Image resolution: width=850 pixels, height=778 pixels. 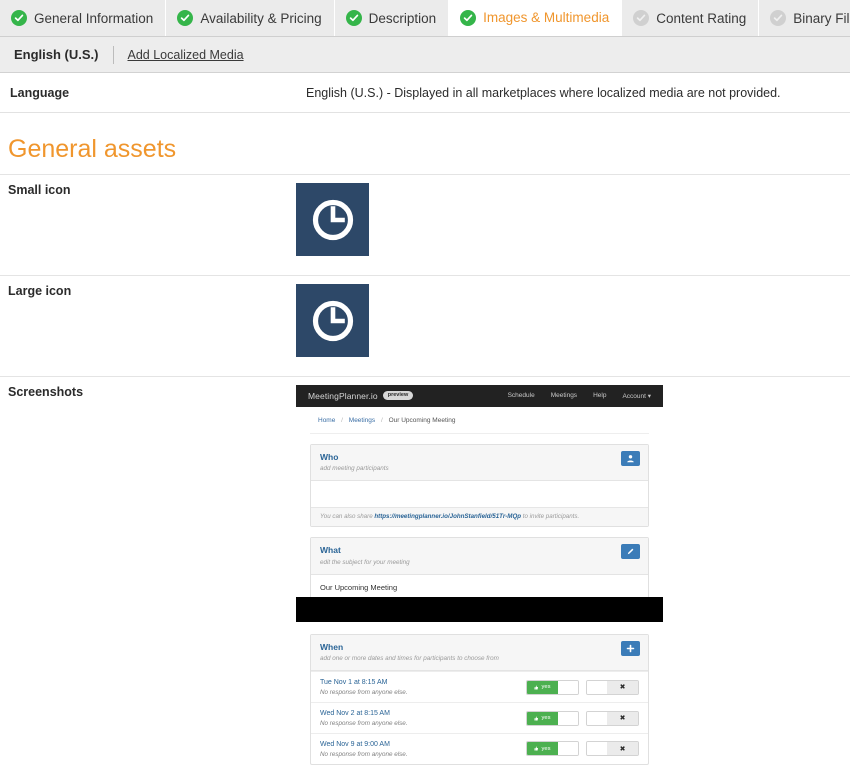 What do you see at coordinates (479, 556) in the screenshot?
I see `what-card-header: What edit the subject for your meeting` at bounding box center [479, 556].